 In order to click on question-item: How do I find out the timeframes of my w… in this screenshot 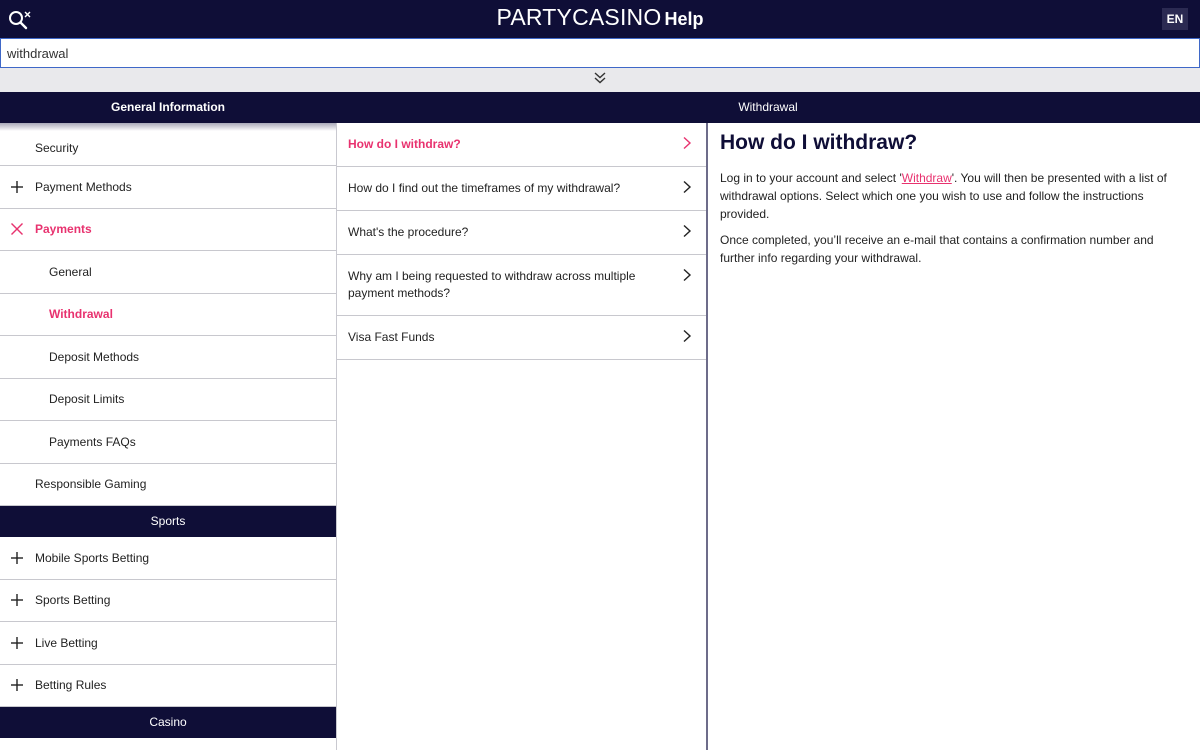, I will do `click(521, 189)`.